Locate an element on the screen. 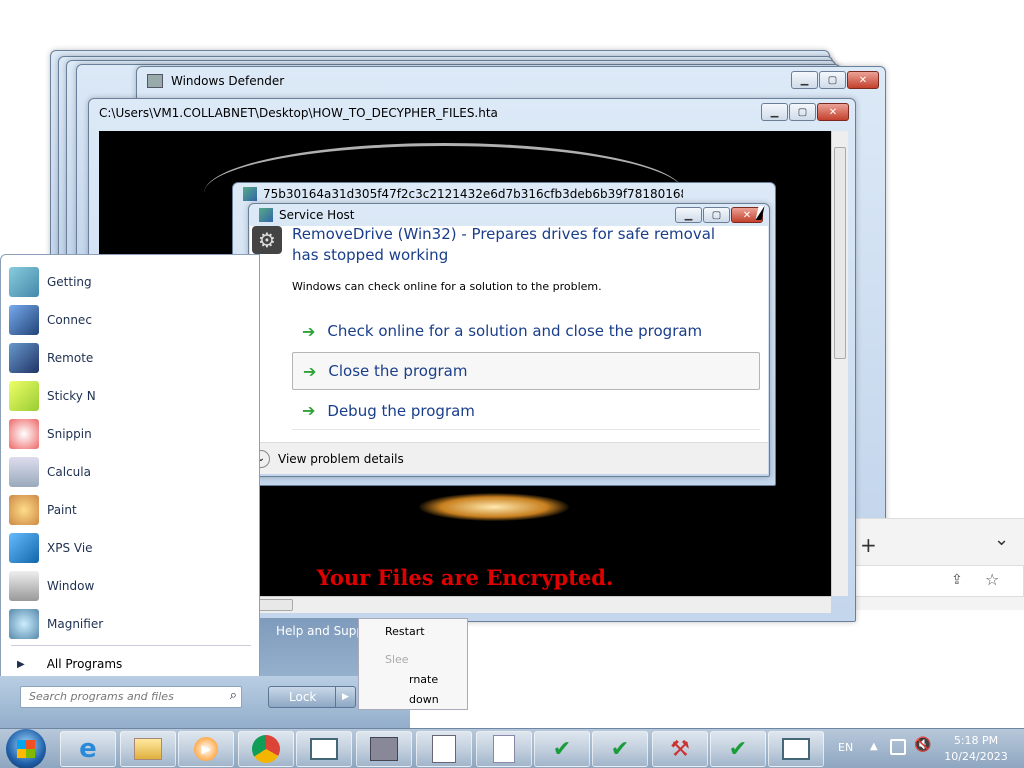  option-label: Debug the program is located at coordinates (401, 410).